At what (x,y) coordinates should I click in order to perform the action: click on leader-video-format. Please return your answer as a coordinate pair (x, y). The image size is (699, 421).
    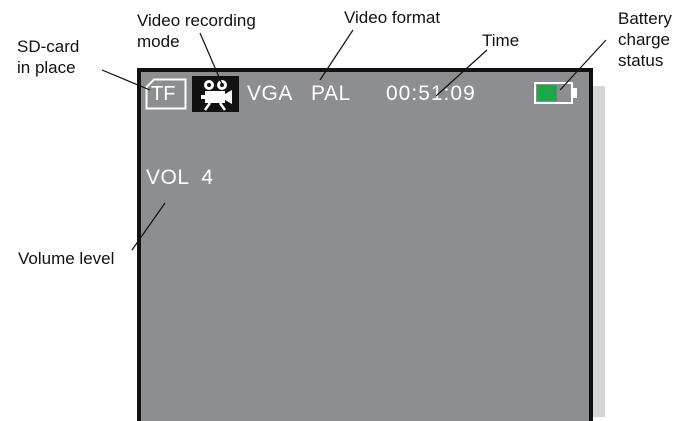
    Looking at the image, I should click on (336, 55).